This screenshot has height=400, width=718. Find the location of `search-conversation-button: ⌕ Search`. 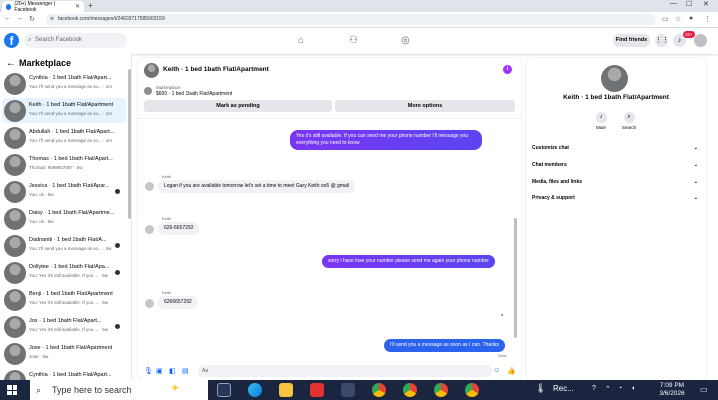

search-conversation-button: ⌕ Search is located at coordinates (629, 121).